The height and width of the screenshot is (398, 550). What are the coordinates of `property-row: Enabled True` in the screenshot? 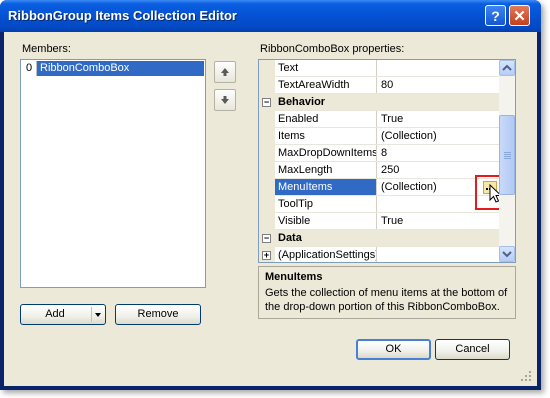 It's located at (379, 119).